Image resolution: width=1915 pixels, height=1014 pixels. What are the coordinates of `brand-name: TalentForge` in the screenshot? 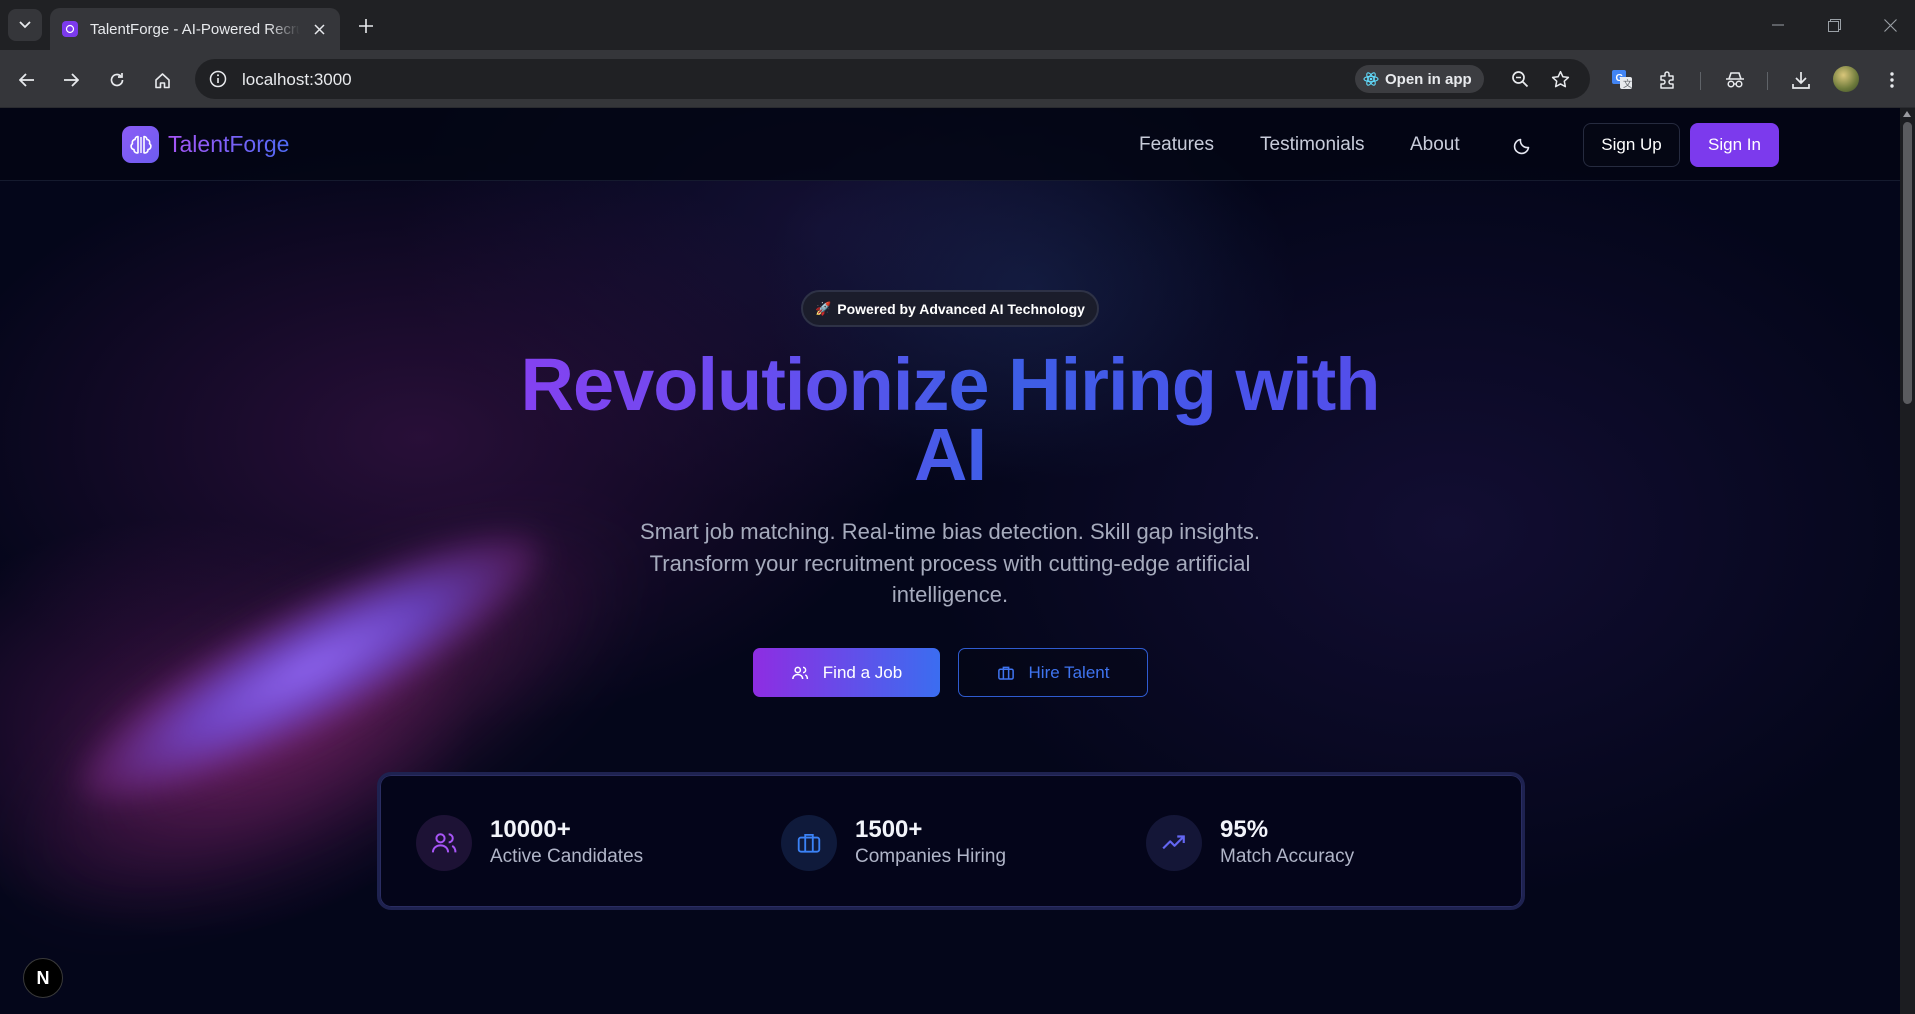 It's located at (229, 144).